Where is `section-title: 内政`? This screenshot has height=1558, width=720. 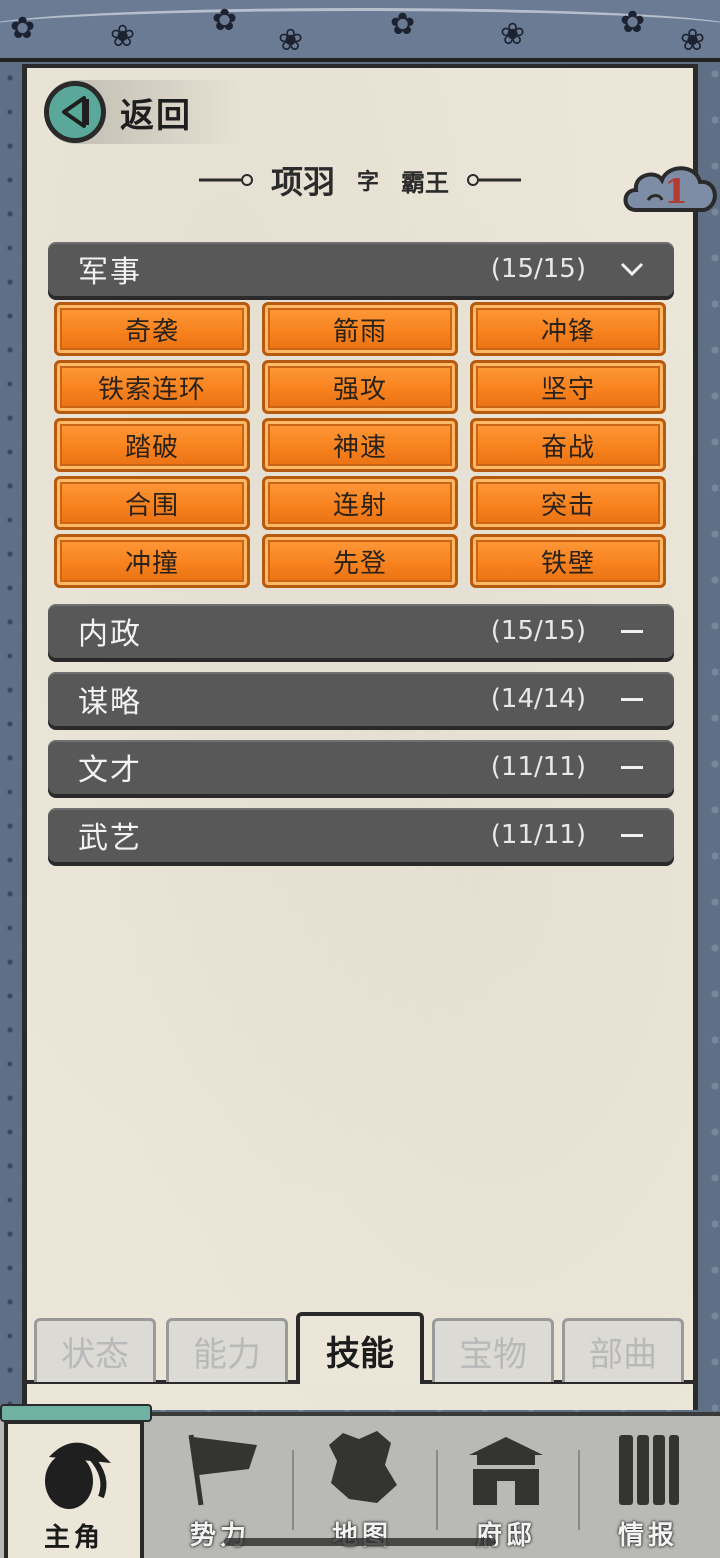 section-title: 内政 is located at coordinates (110, 634).